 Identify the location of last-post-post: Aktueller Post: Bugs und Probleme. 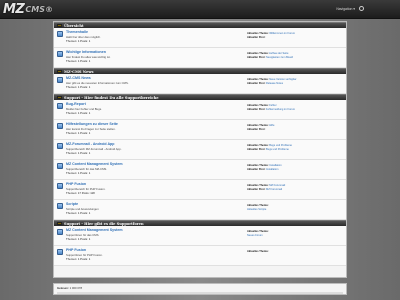
(268, 149).